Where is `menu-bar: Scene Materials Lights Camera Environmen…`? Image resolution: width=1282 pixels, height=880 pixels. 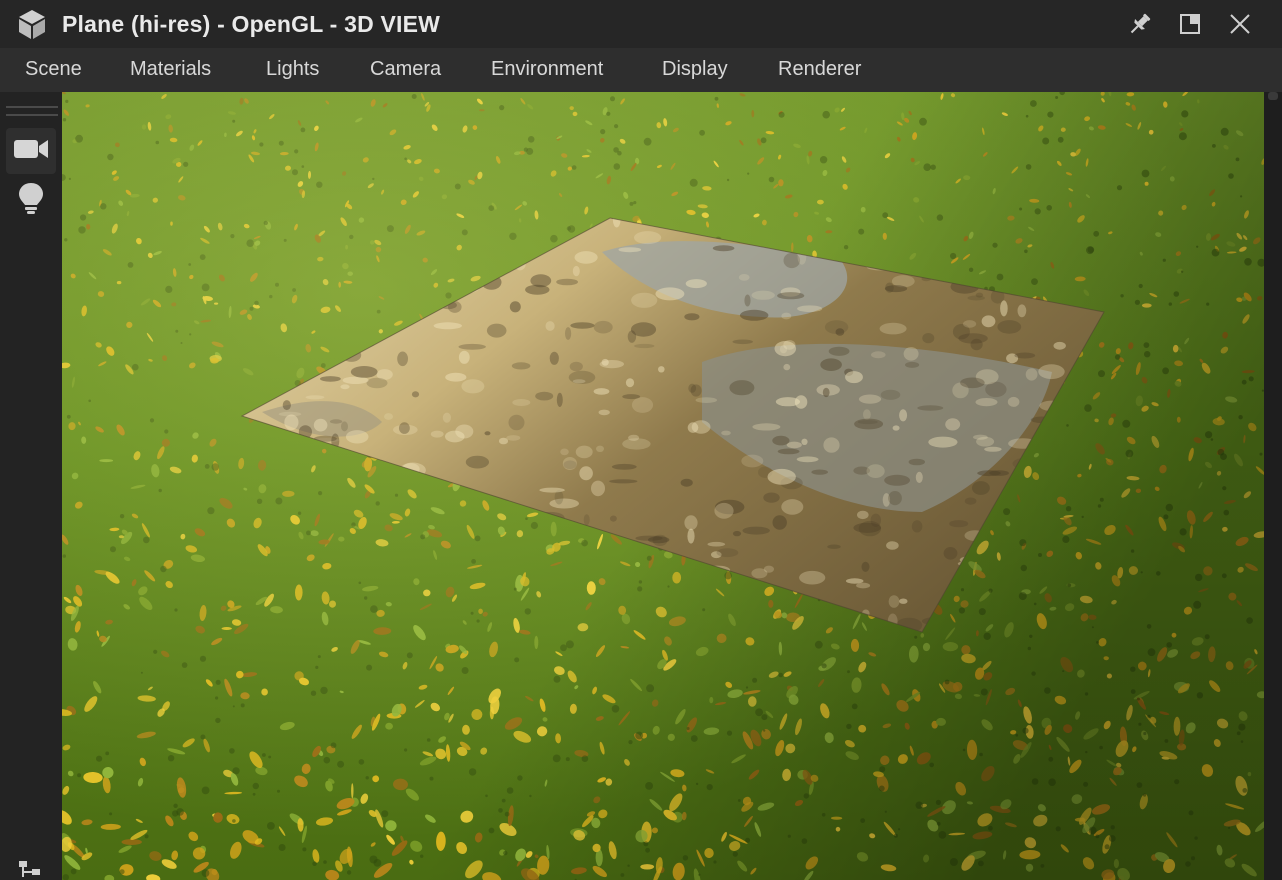 menu-bar: Scene Materials Lights Camera Environmen… is located at coordinates (641, 70).